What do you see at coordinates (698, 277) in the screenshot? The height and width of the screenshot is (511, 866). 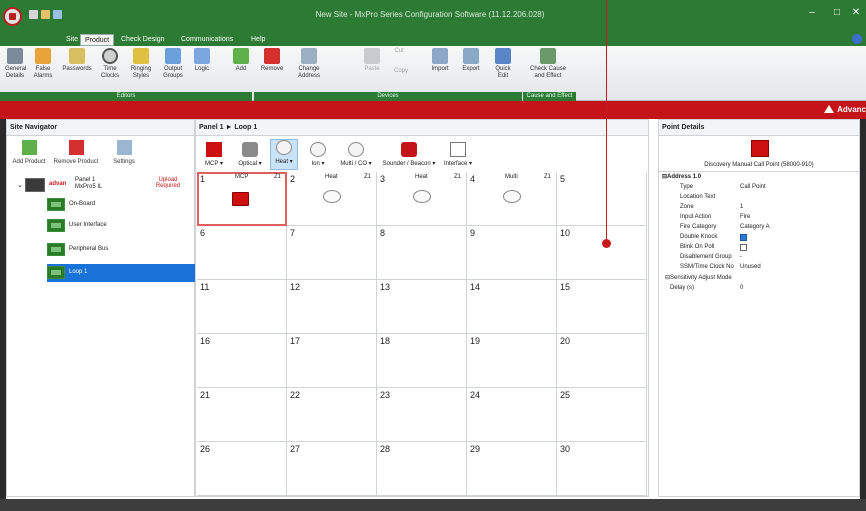 I see `row-sensitivity-adjust-mode: ⊟Sensitivity Adjust Mode` at bounding box center [698, 277].